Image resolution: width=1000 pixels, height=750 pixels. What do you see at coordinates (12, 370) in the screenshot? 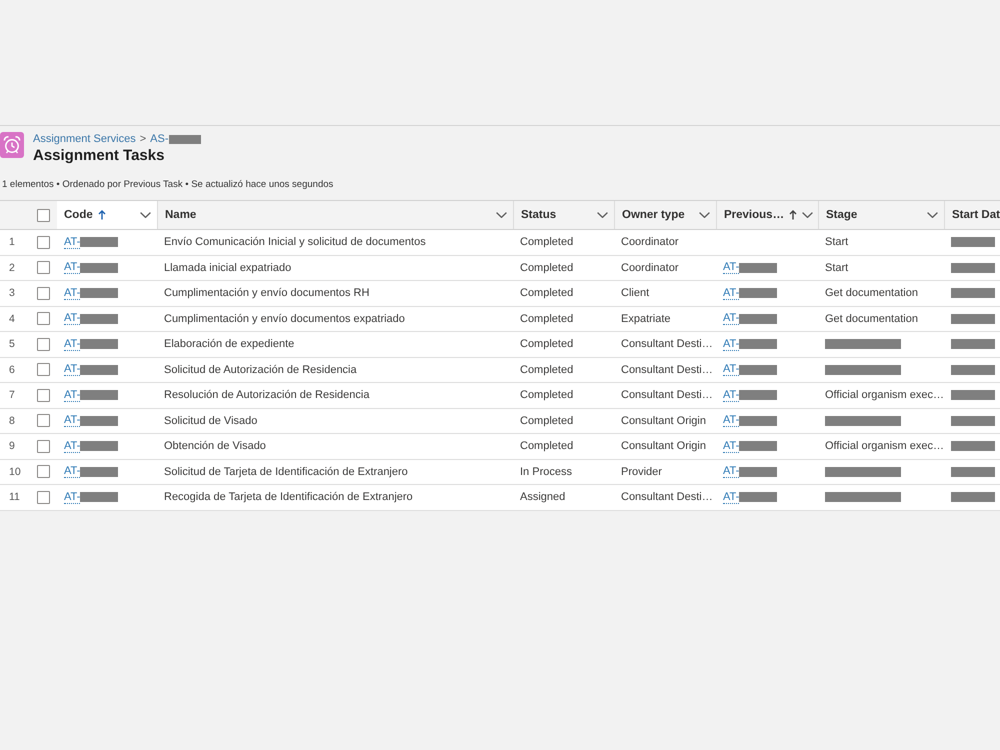
I see `row-number: 6` at bounding box center [12, 370].